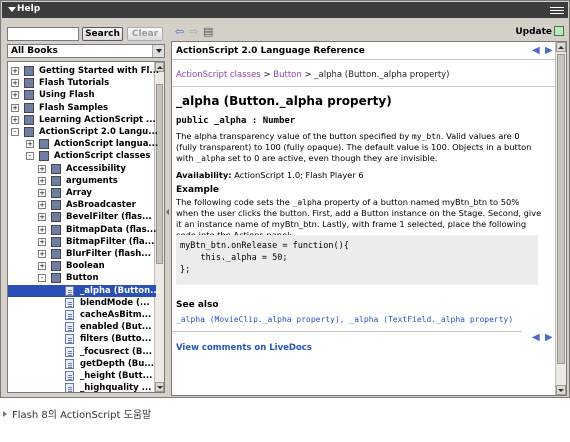  I want to click on tree-item: + Accessibility, so click(82, 169).